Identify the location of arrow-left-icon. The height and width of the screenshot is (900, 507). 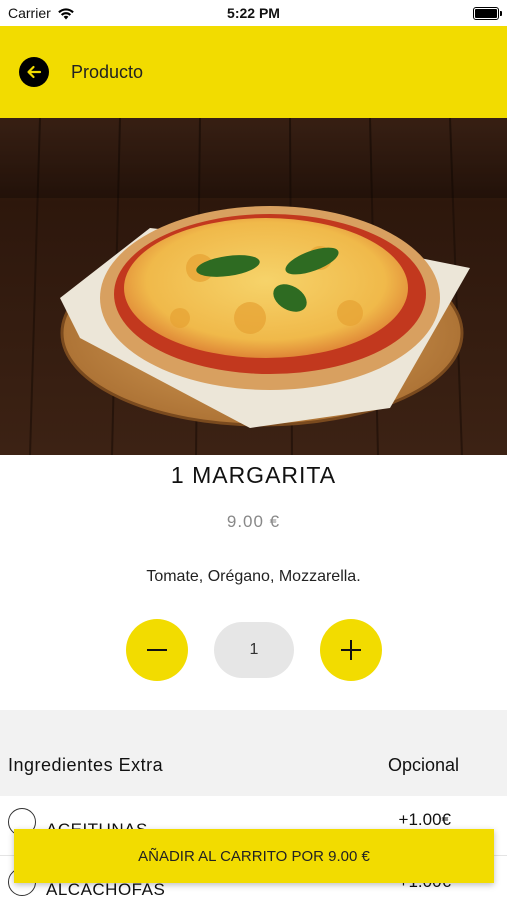
(34, 72).